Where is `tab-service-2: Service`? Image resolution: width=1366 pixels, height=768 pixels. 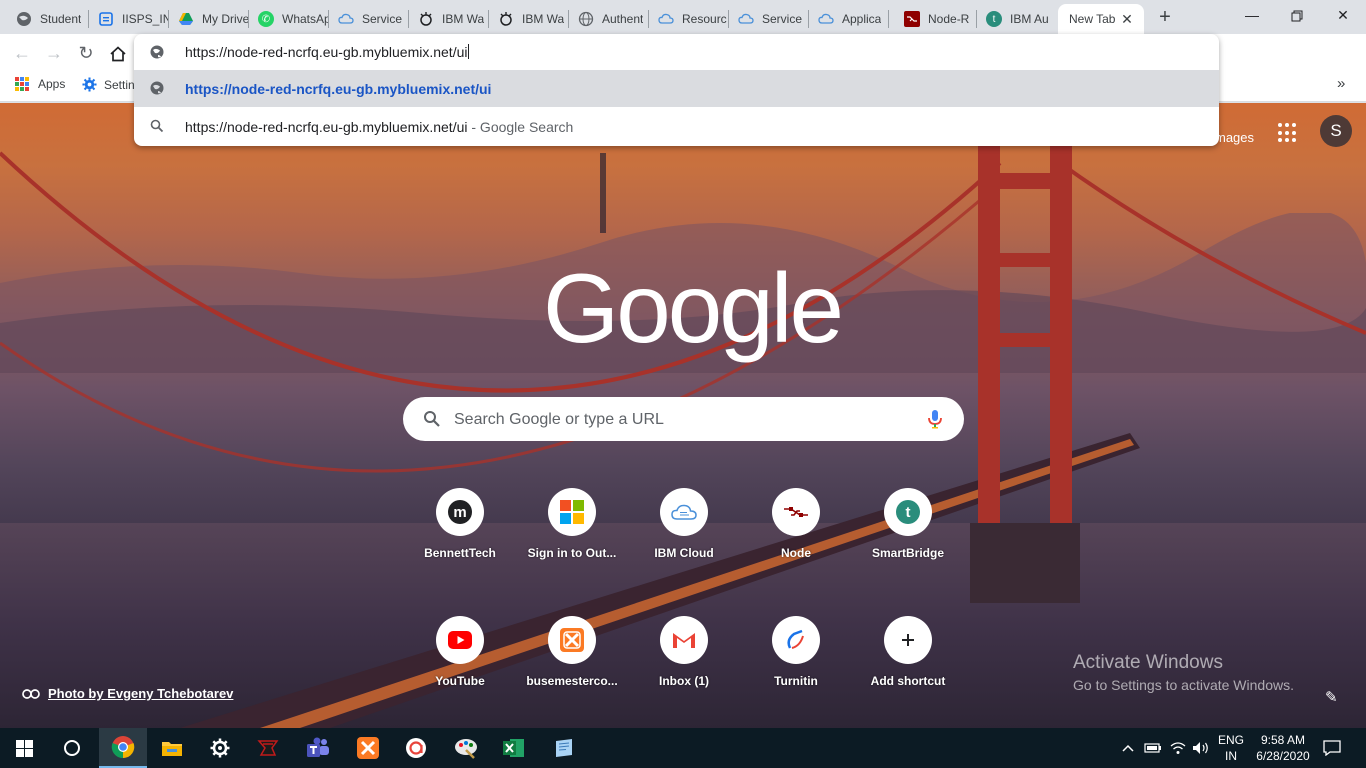 tab-service-2: Service is located at coordinates (765, 19).